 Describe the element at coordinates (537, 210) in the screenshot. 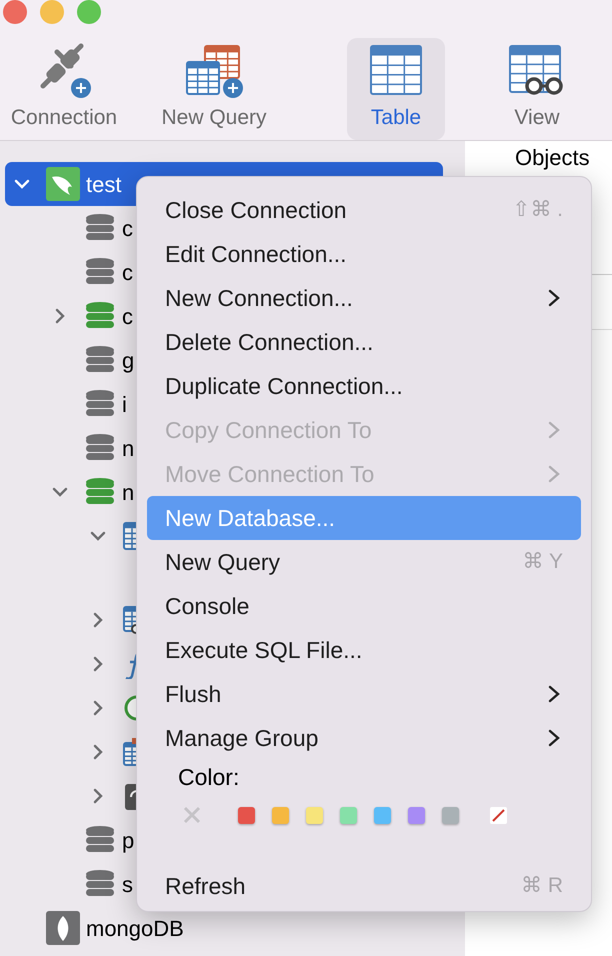

I see `shortcut-label: ⇧⌘ .` at that location.